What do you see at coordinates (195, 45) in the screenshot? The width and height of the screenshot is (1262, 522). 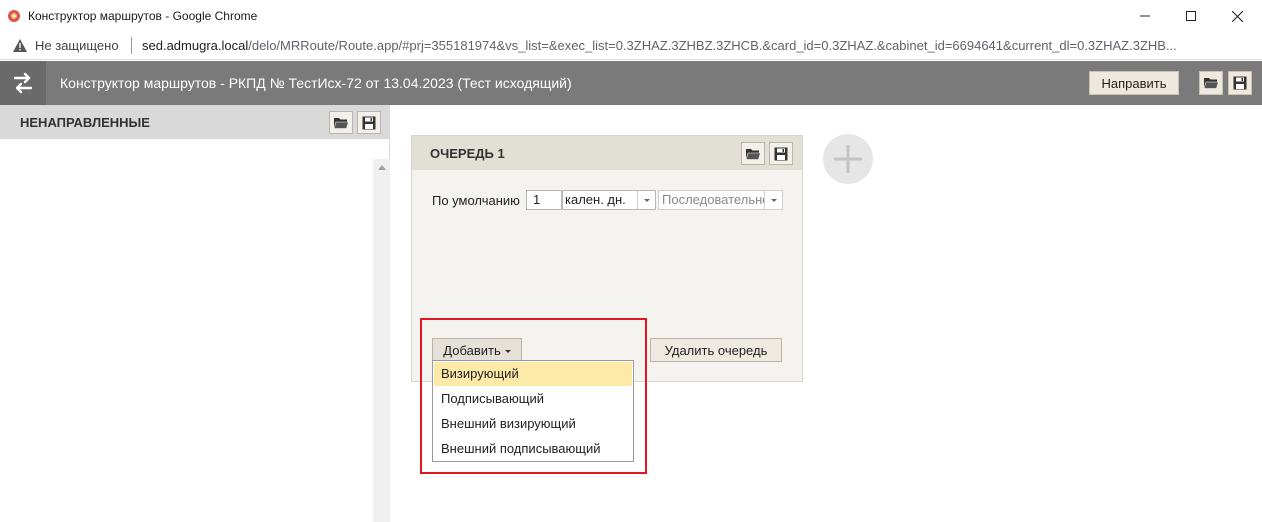 I see `url-host: sed.admugra.local` at bounding box center [195, 45].